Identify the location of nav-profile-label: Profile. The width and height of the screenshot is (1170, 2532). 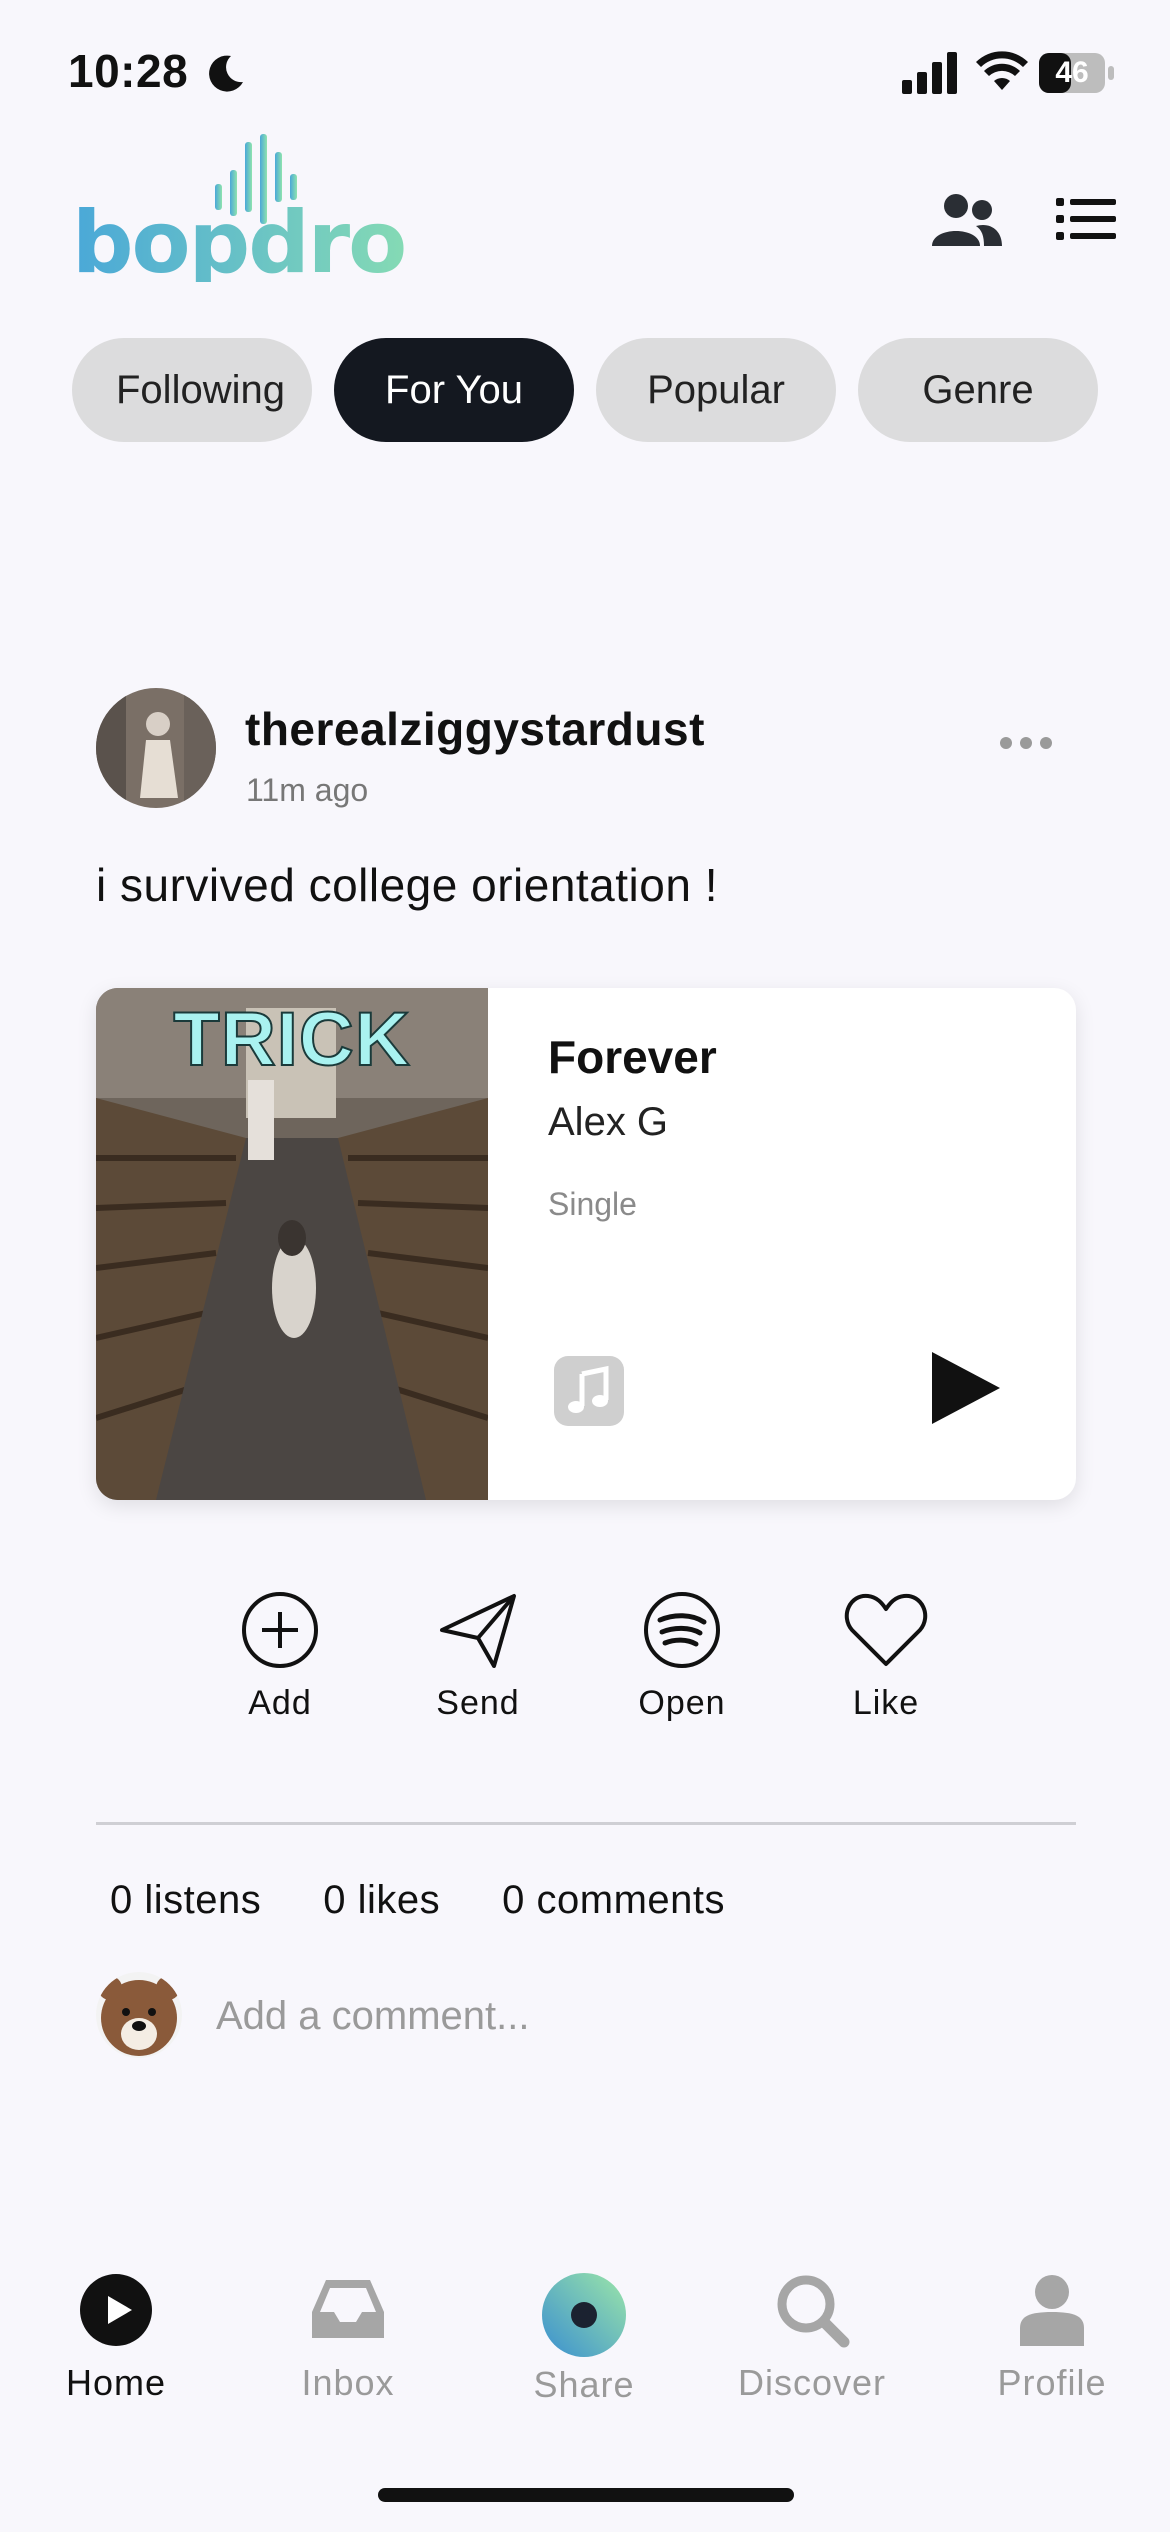
(1052, 2382).